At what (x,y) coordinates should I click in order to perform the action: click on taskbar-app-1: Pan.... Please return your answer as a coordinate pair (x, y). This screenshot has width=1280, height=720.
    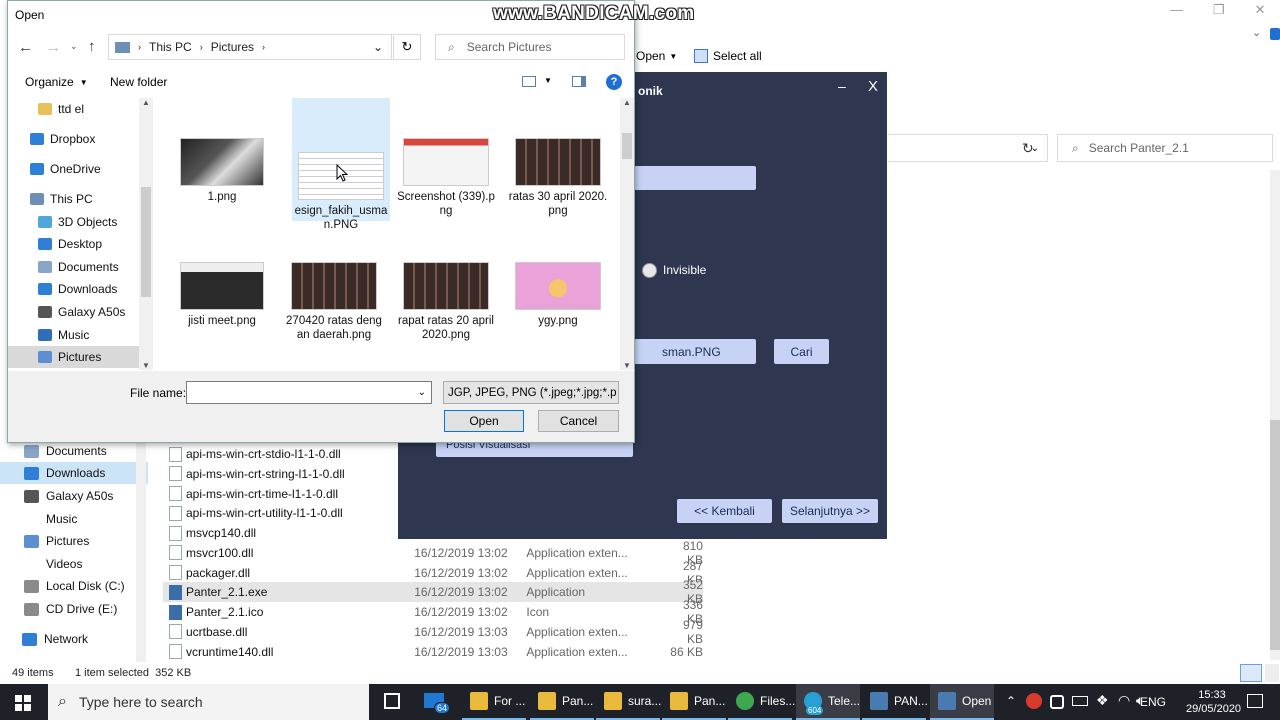
    Looking at the image, I should click on (562, 702).